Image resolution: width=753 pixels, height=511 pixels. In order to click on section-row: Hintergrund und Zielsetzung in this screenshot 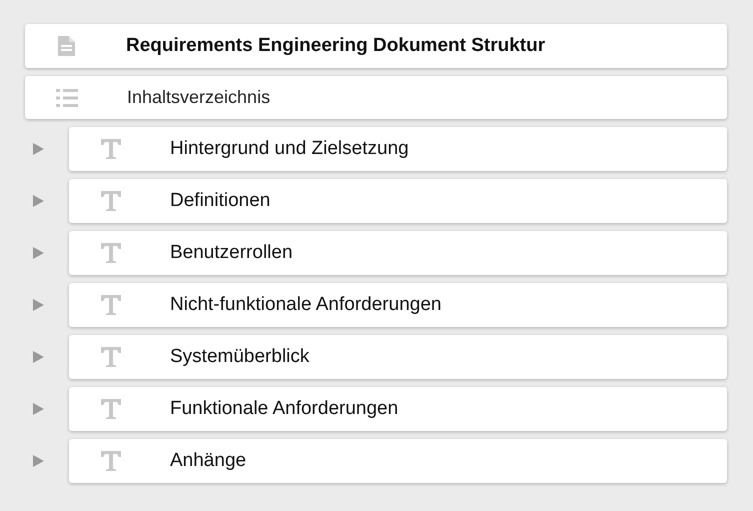, I will do `click(398, 149)`.